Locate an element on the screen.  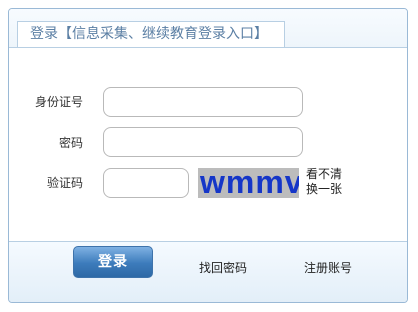
password-input is located at coordinates (203, 142).